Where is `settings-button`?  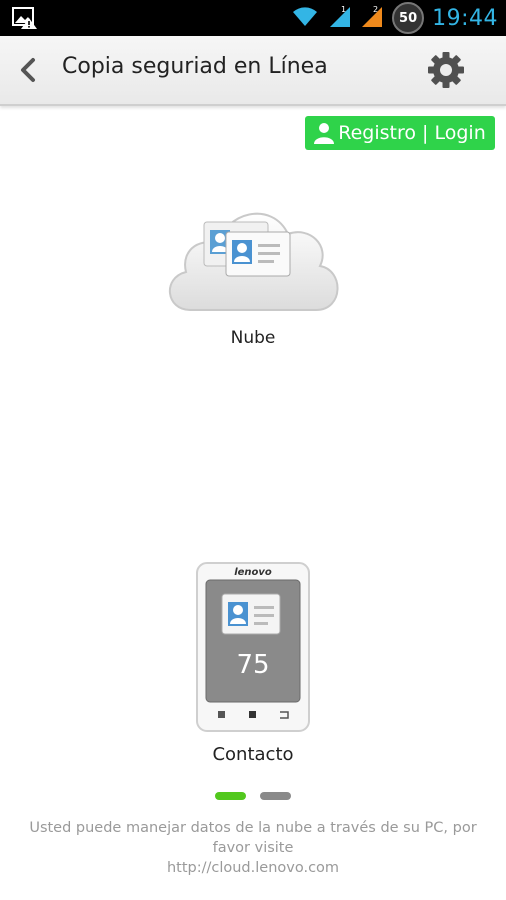
settings-button is located at coordinates (446, 70).